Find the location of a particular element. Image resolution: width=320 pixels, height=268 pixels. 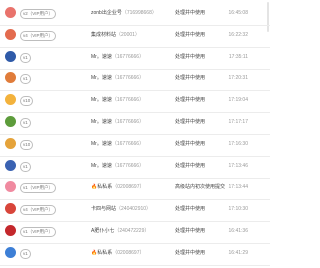

user-id: （716998668） is located at coordinates (139, 13).